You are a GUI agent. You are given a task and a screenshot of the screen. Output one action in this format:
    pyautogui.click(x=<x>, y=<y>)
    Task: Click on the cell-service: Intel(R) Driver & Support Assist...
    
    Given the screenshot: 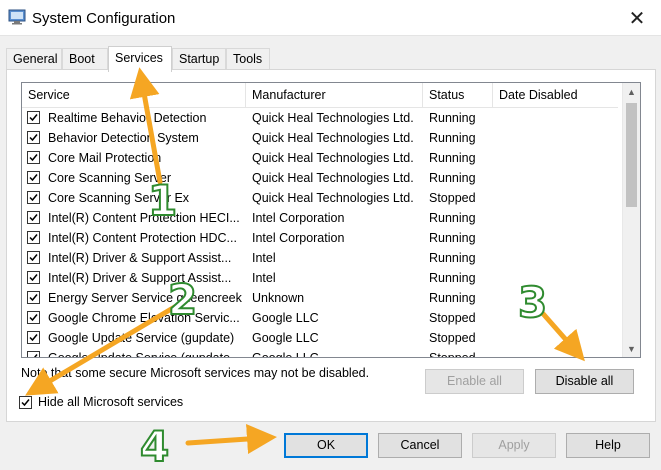 What is the action you would take?
    pyautogui.click(x=140, y=278)
    